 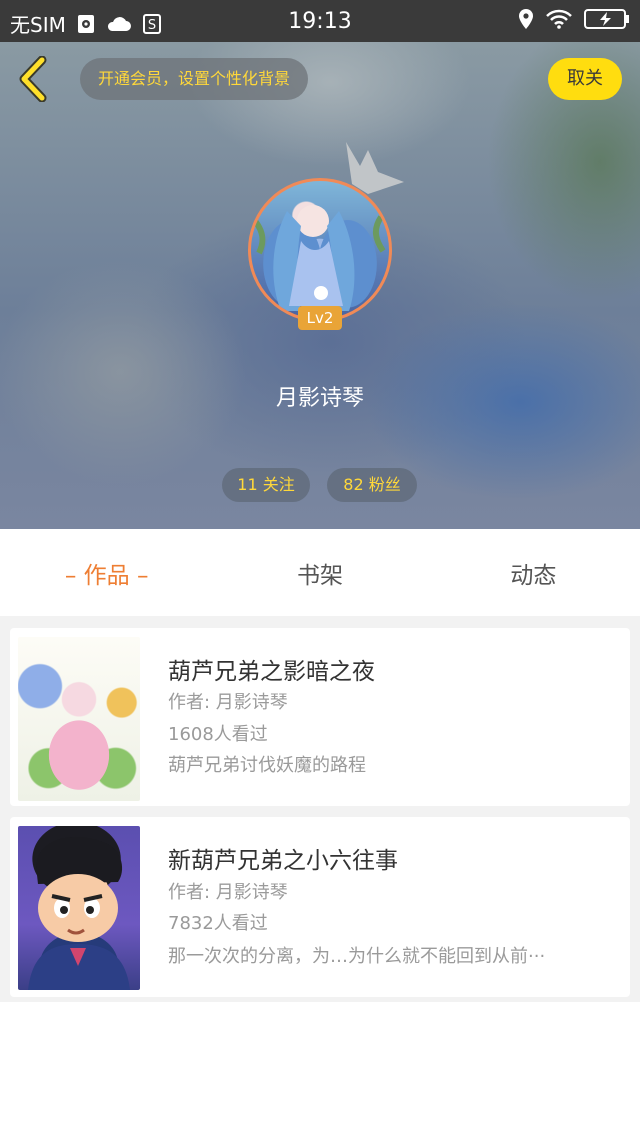 I want to click on book-description: 那一次次的分离，为…为什么就不能回到从前···, so click(x=357, y=956).